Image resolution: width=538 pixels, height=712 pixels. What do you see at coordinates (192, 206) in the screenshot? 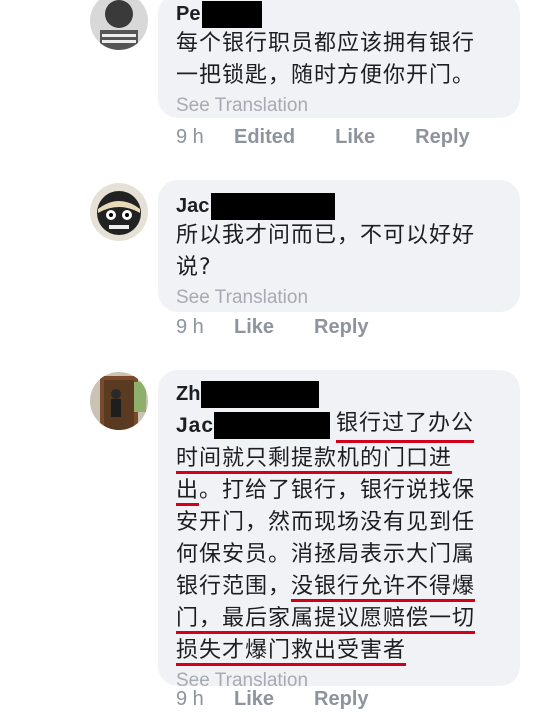
I see `comment-author-name: Jac` at bounding box center [192, 206].